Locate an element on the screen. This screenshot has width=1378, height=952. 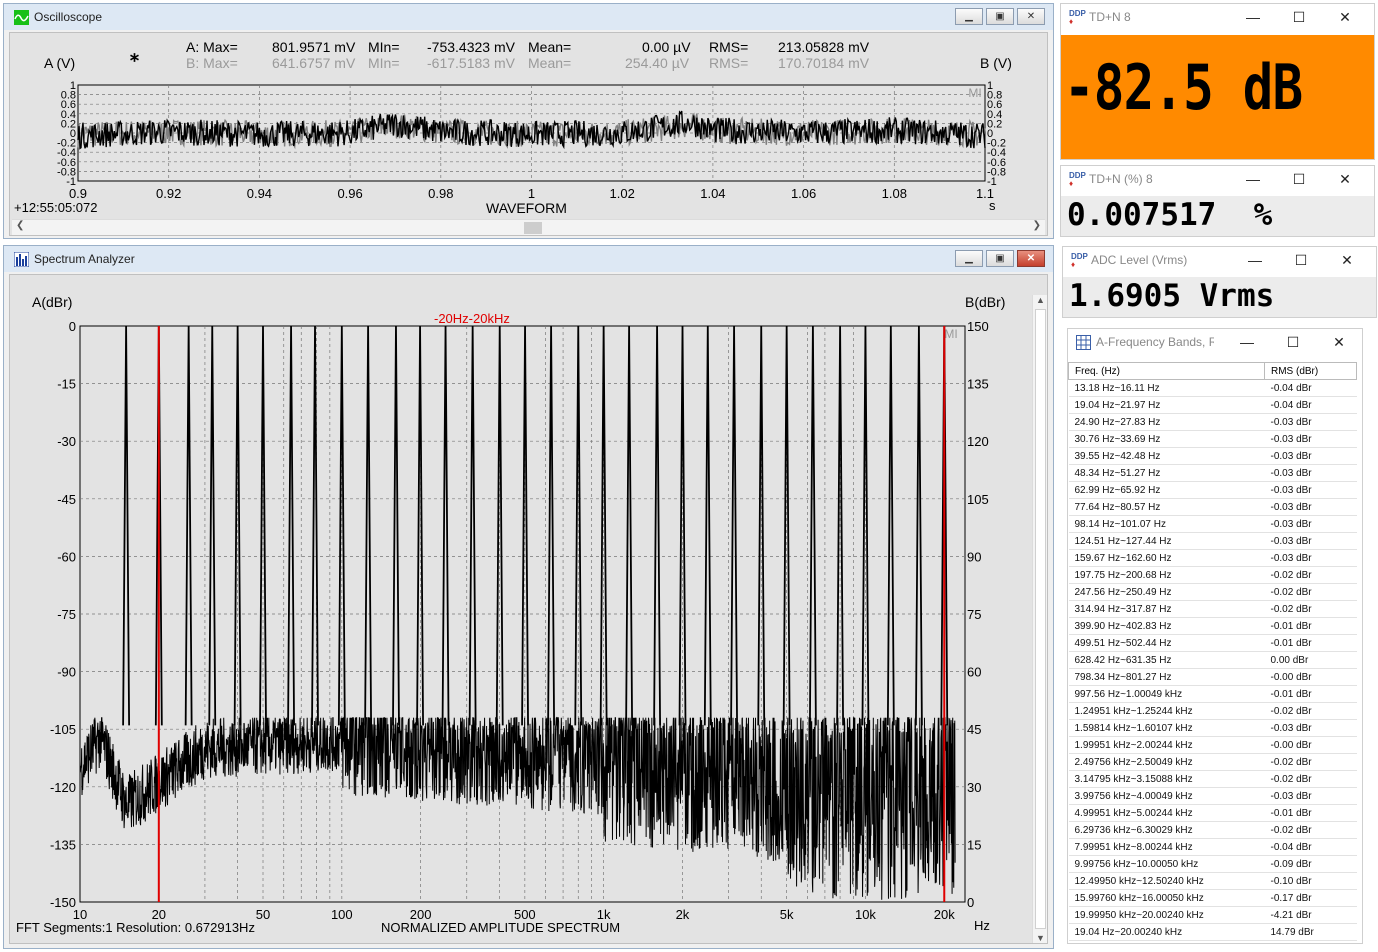
y-tick-right: 0 is located at coordinates (970, 902).